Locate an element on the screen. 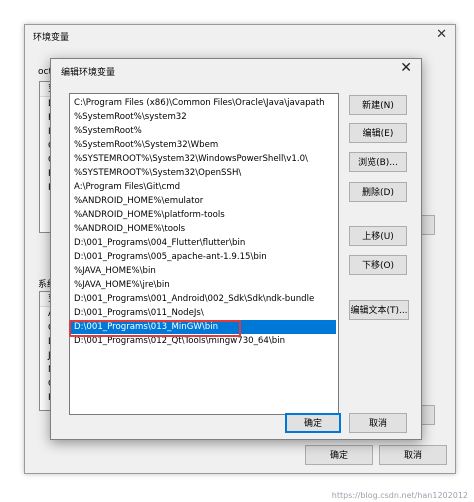  path-item: D:\001_Programs\004_Flutter\flutter\bin is located at coordinates (203, 243).